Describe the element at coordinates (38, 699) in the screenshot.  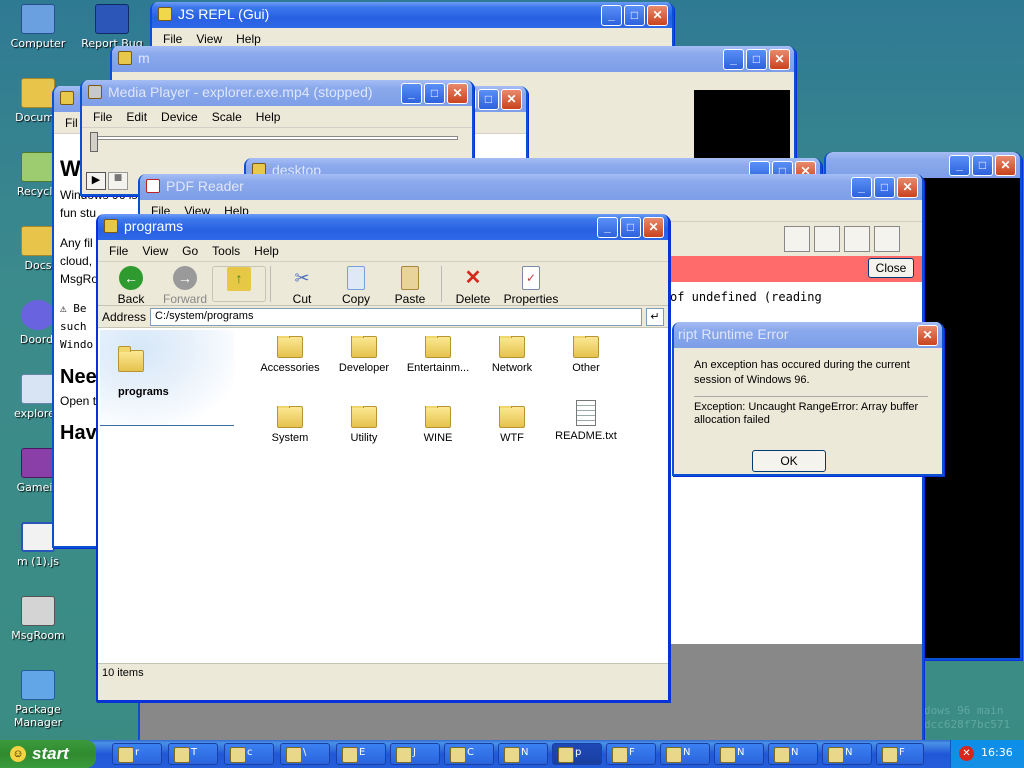
I see `desktop-icon-package-manager: Package Manager` at that location.